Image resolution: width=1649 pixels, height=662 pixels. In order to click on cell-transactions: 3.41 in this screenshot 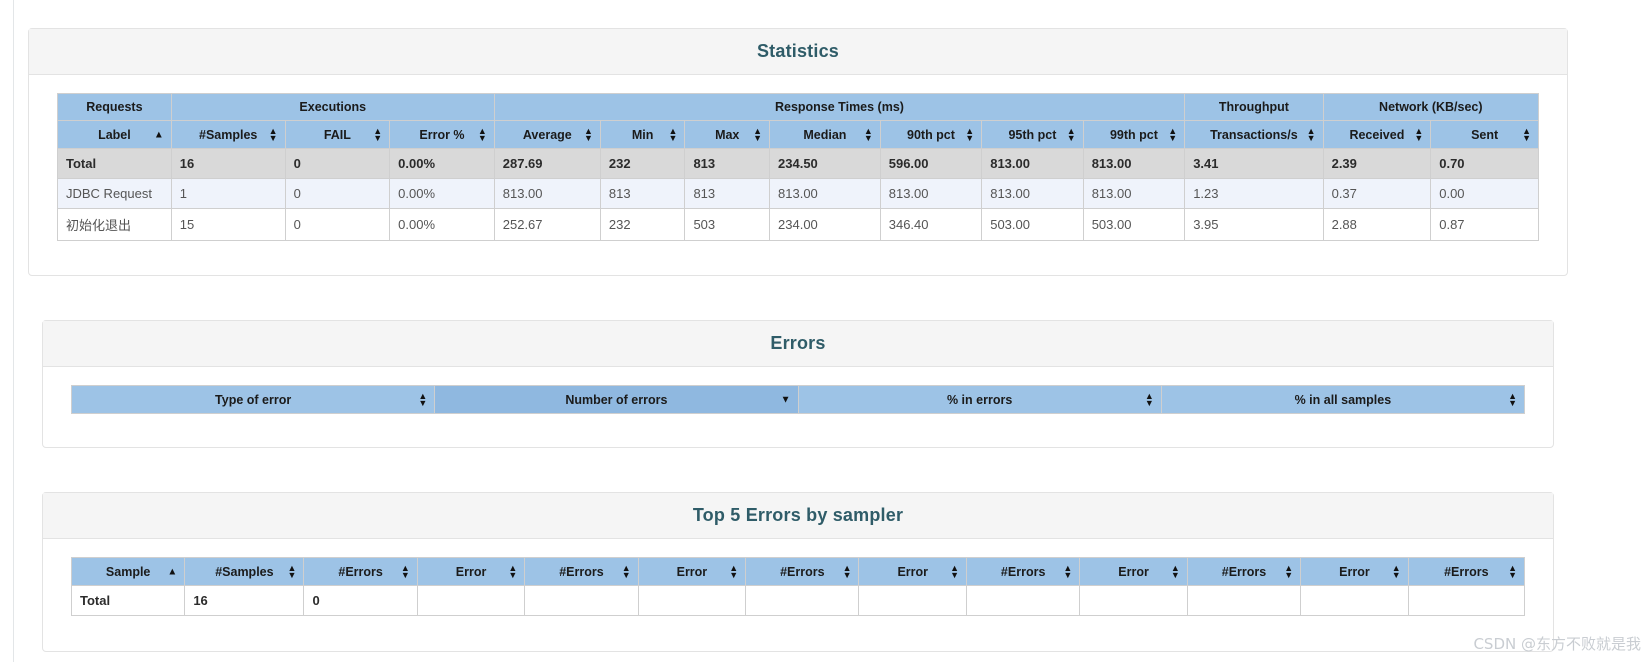, I will do `click(1254, 163)`.